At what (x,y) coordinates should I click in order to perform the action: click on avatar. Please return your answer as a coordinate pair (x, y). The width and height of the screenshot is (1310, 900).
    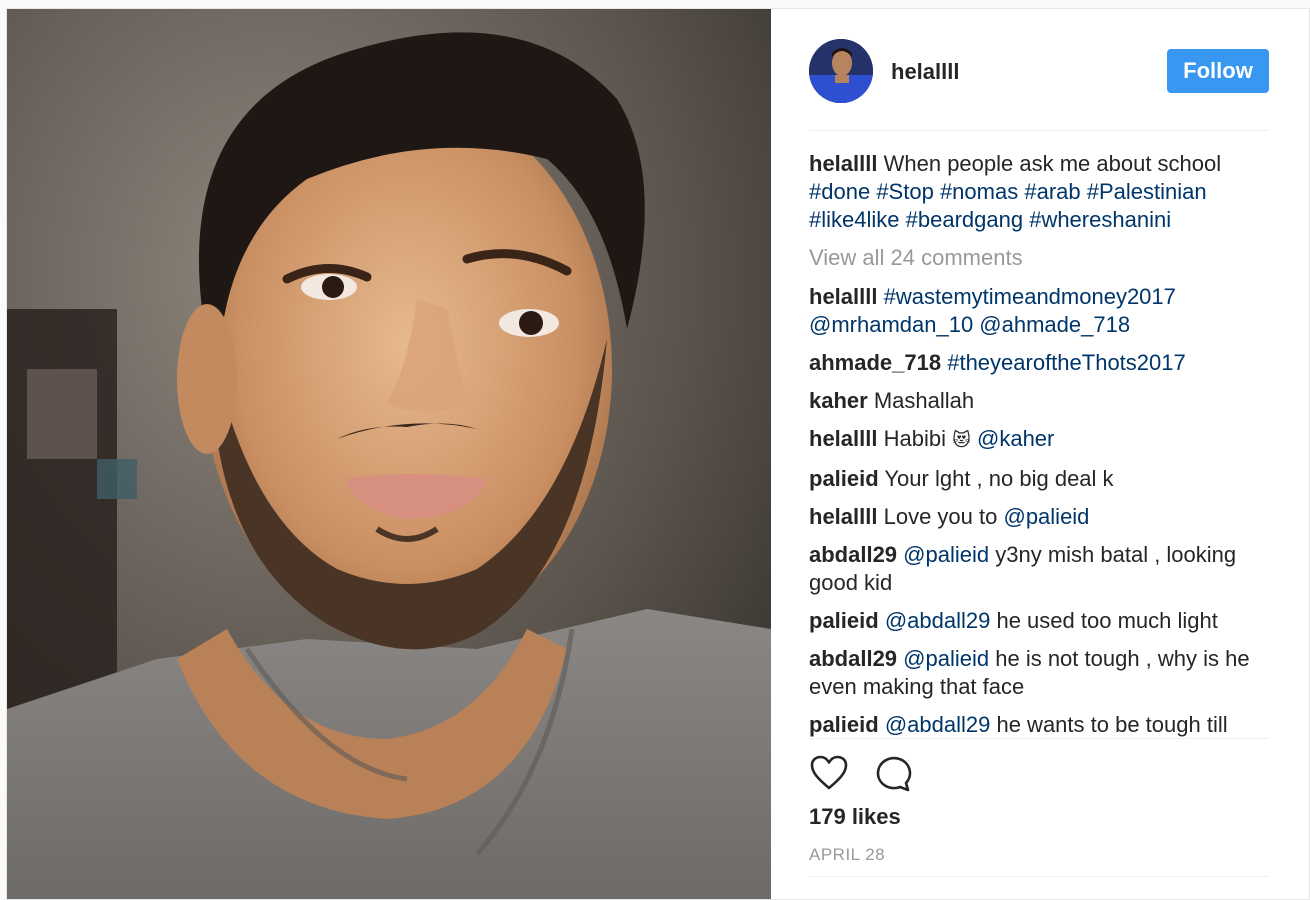
    Looking at the image, I should click on (841, 71).